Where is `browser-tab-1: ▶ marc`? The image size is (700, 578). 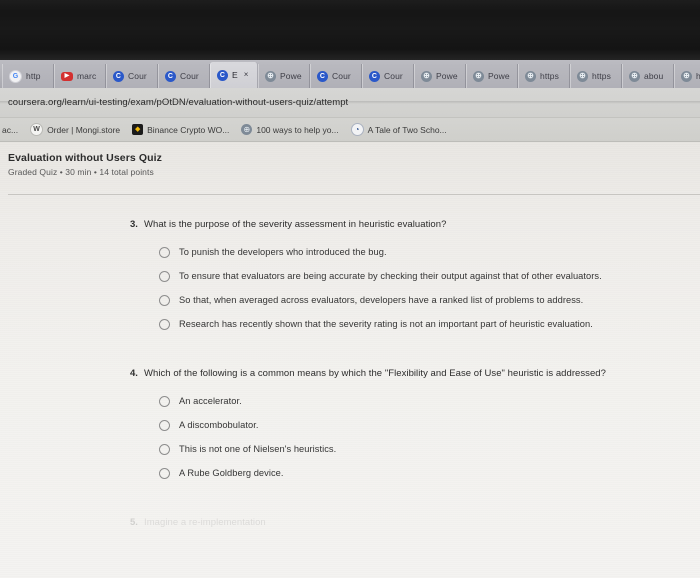 browser-tab-1: ▶ marc is located at coordinates (80, 76).